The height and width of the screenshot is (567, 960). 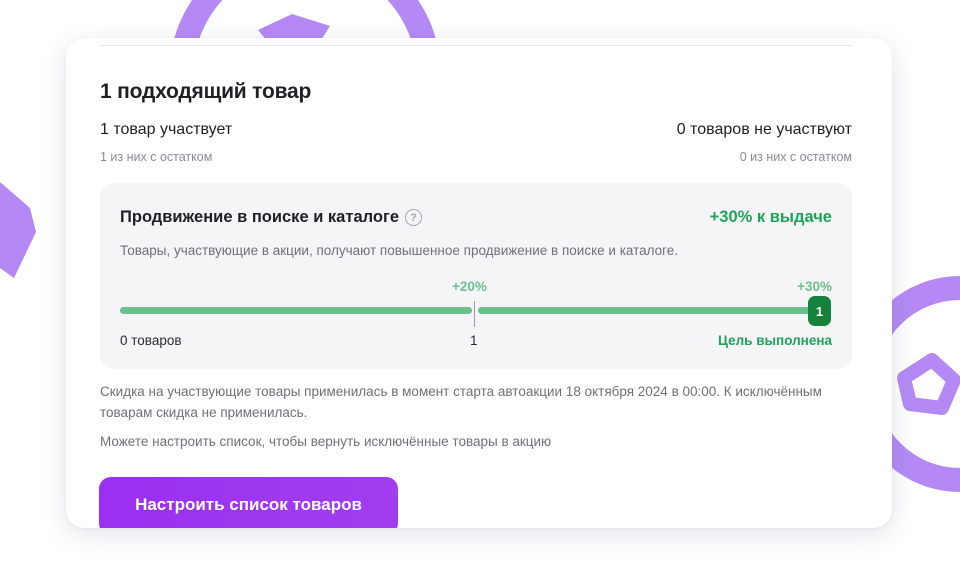 I want to click on card-title: 1 подходящий товар, so click(x=206, y=91).